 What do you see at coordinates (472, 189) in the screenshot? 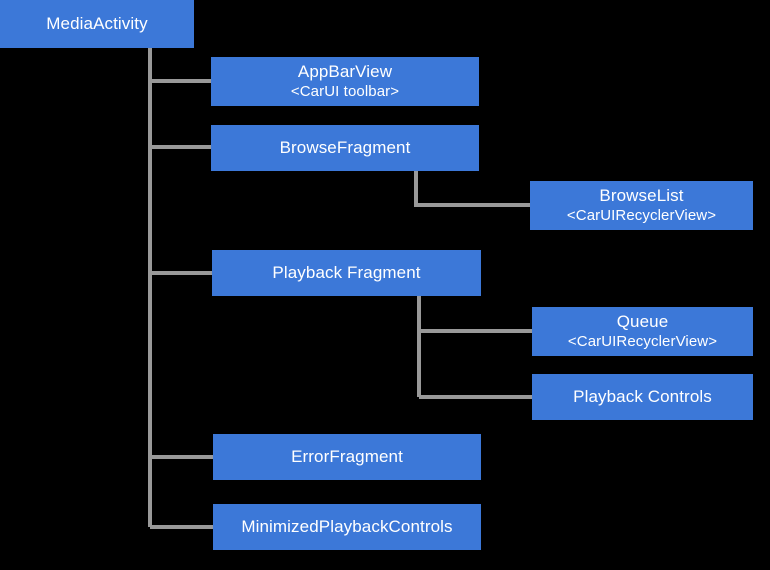
I see `edge-browse-fragment-to-browse-list` at bounding box center [472, 189].